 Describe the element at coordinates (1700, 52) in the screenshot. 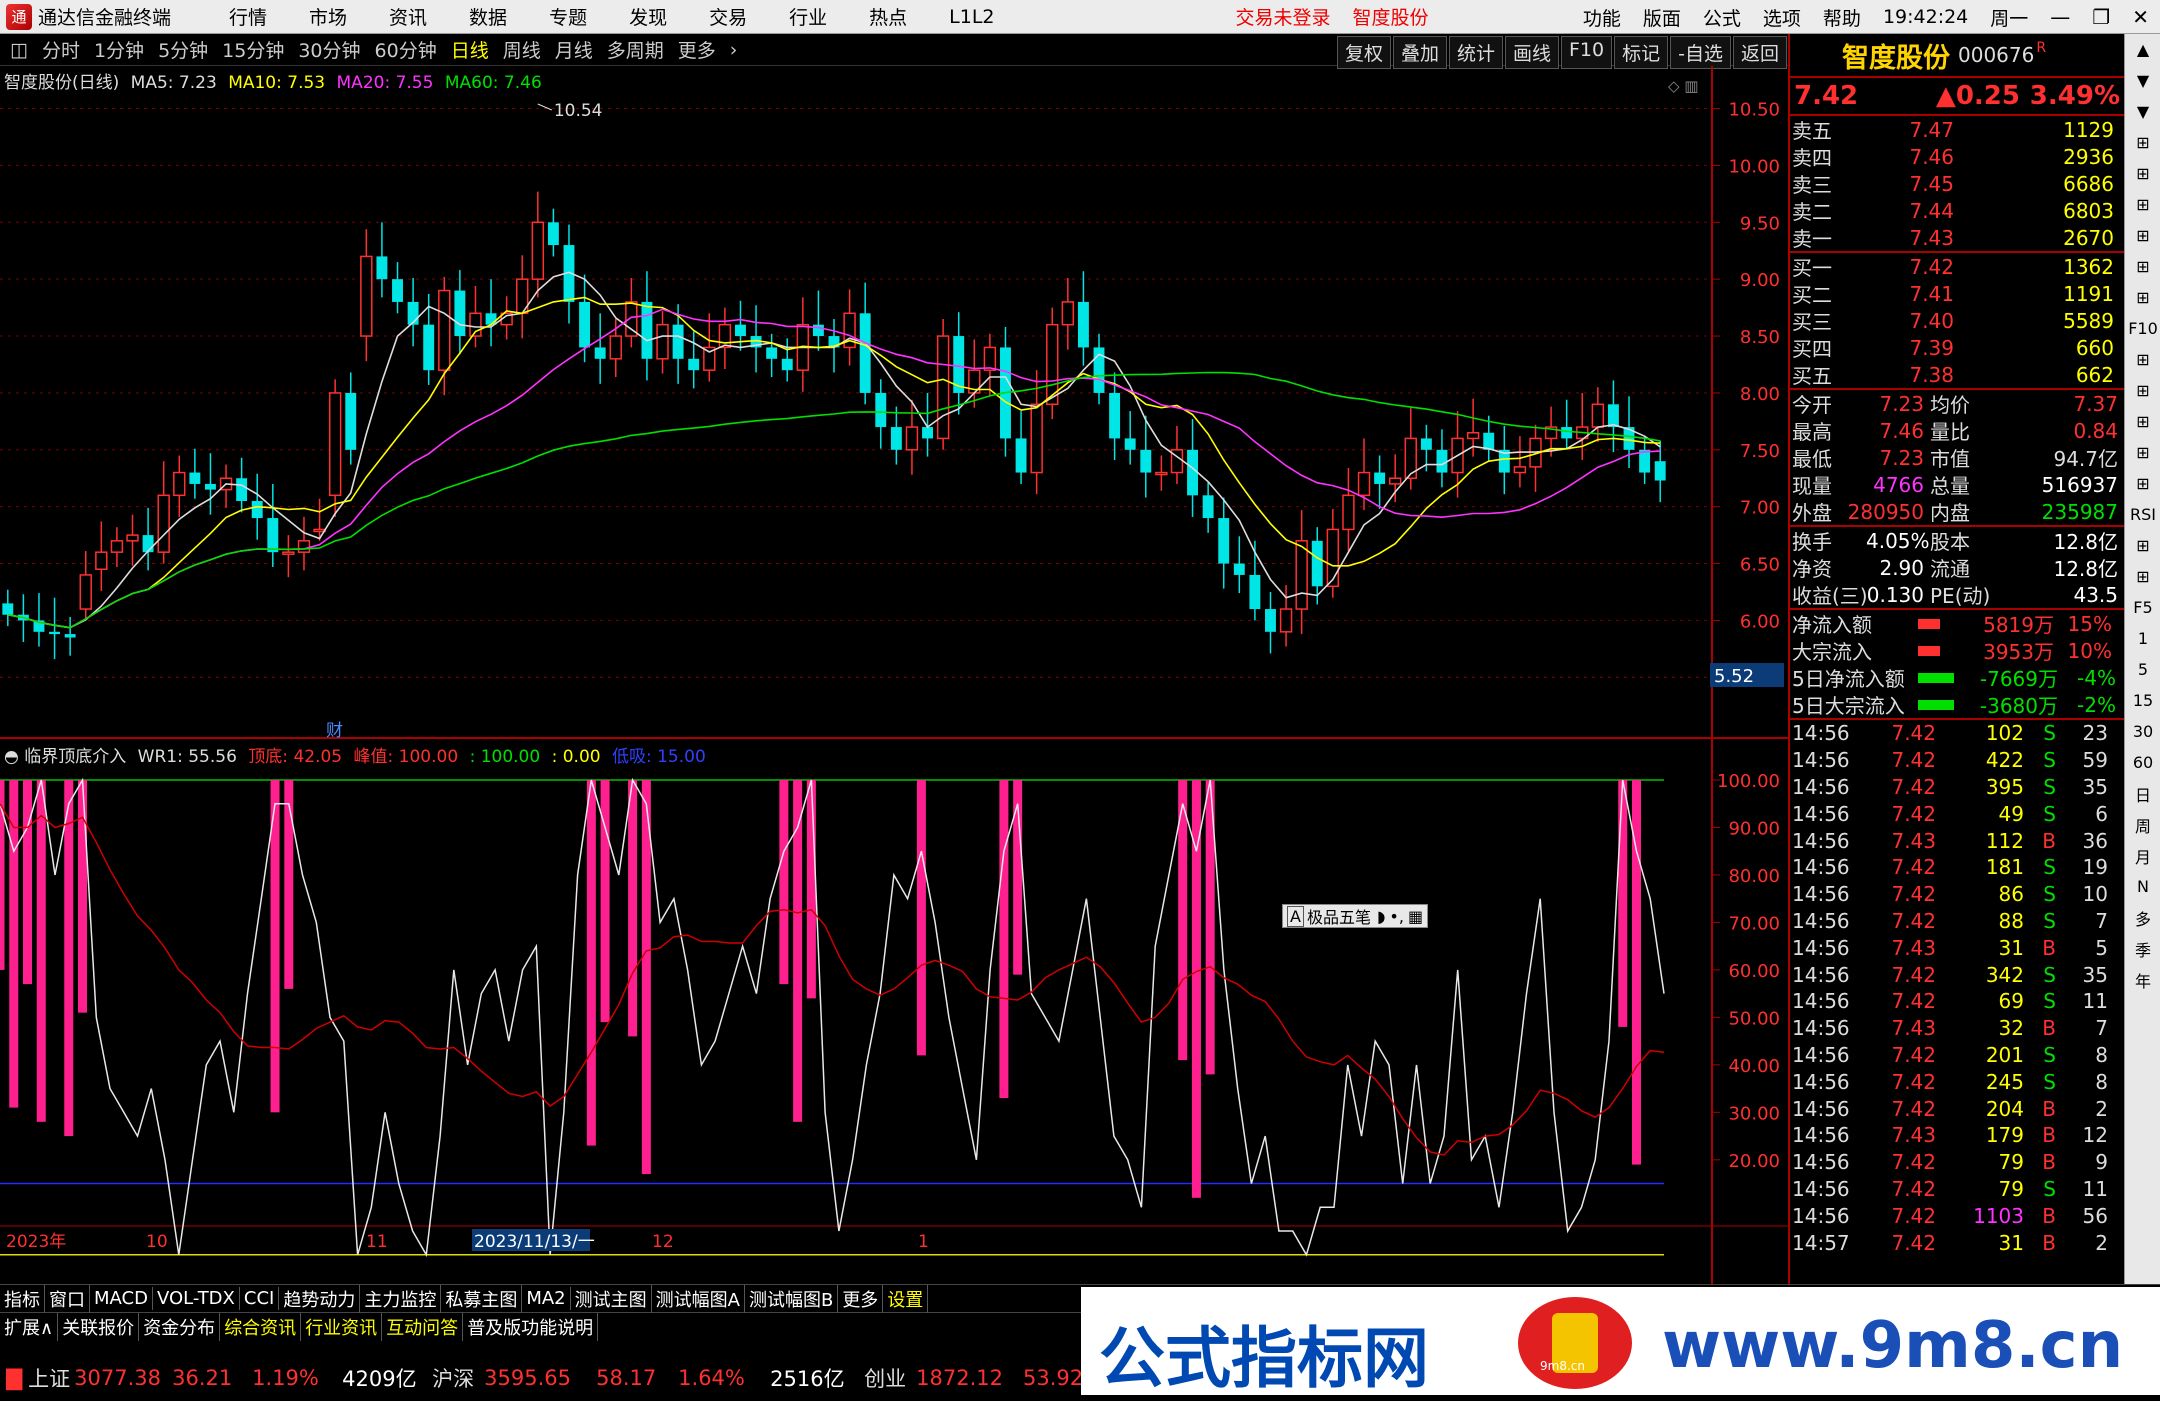

I see `tool-button: -自选` at that location.